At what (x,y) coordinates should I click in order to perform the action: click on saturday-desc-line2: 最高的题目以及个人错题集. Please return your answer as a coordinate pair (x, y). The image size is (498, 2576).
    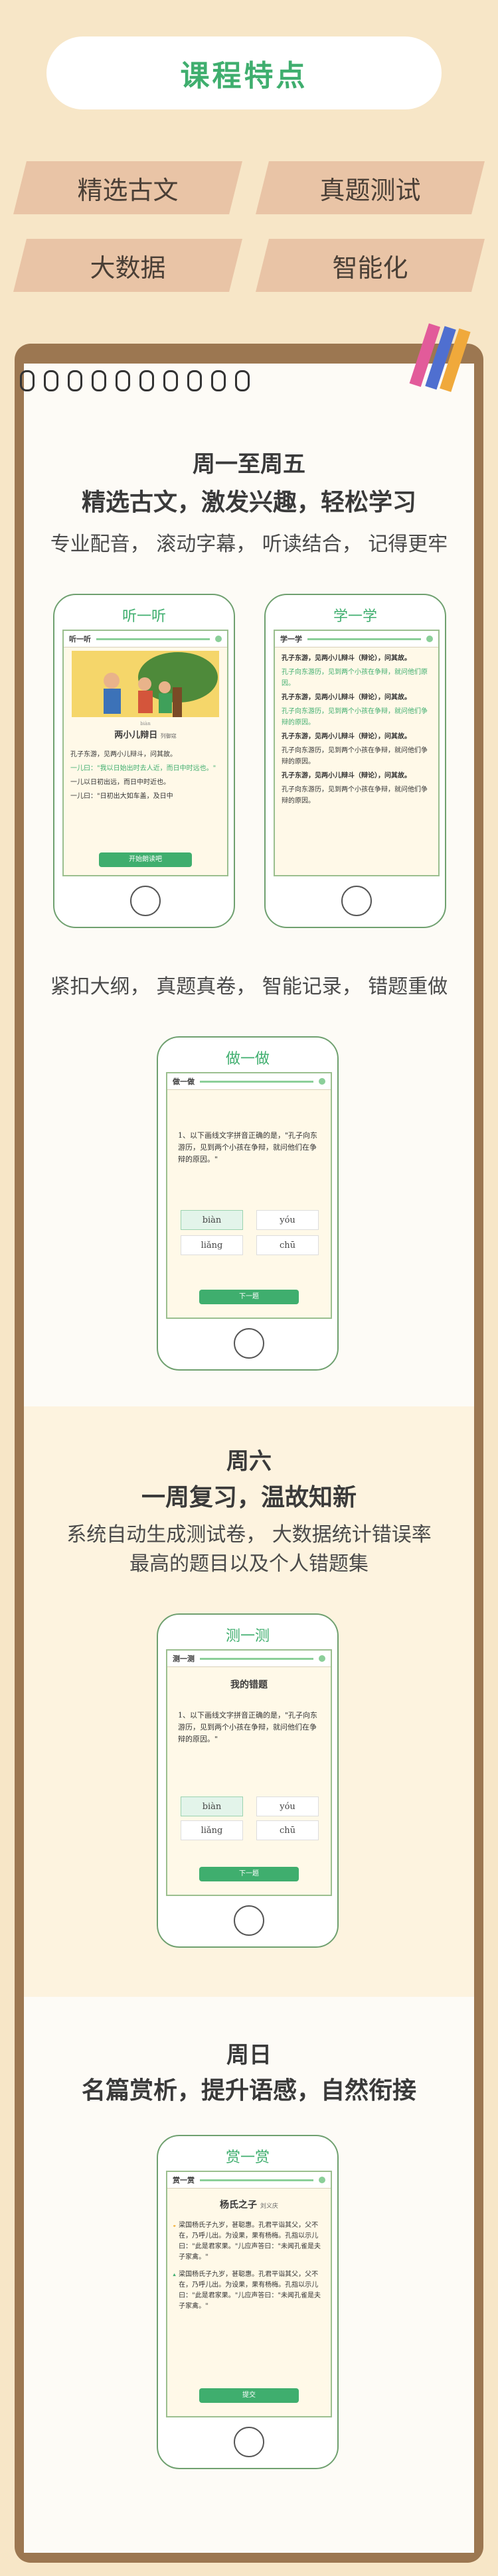
    Looking at the image, I should click on (249, 1564).